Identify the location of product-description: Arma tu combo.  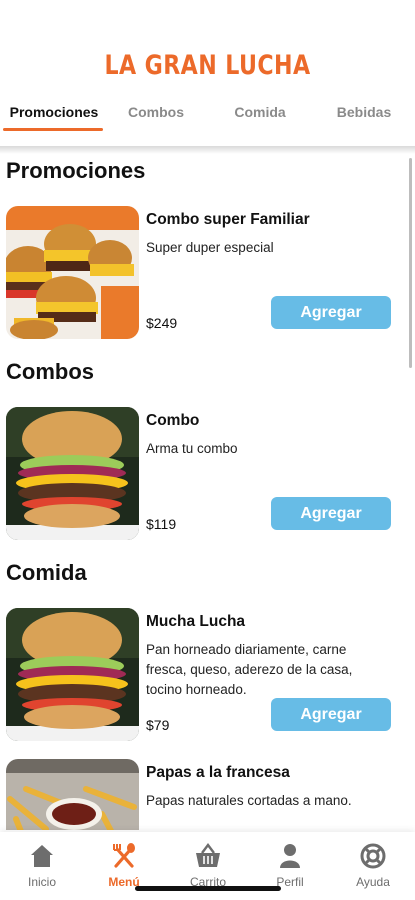
(192, 448).